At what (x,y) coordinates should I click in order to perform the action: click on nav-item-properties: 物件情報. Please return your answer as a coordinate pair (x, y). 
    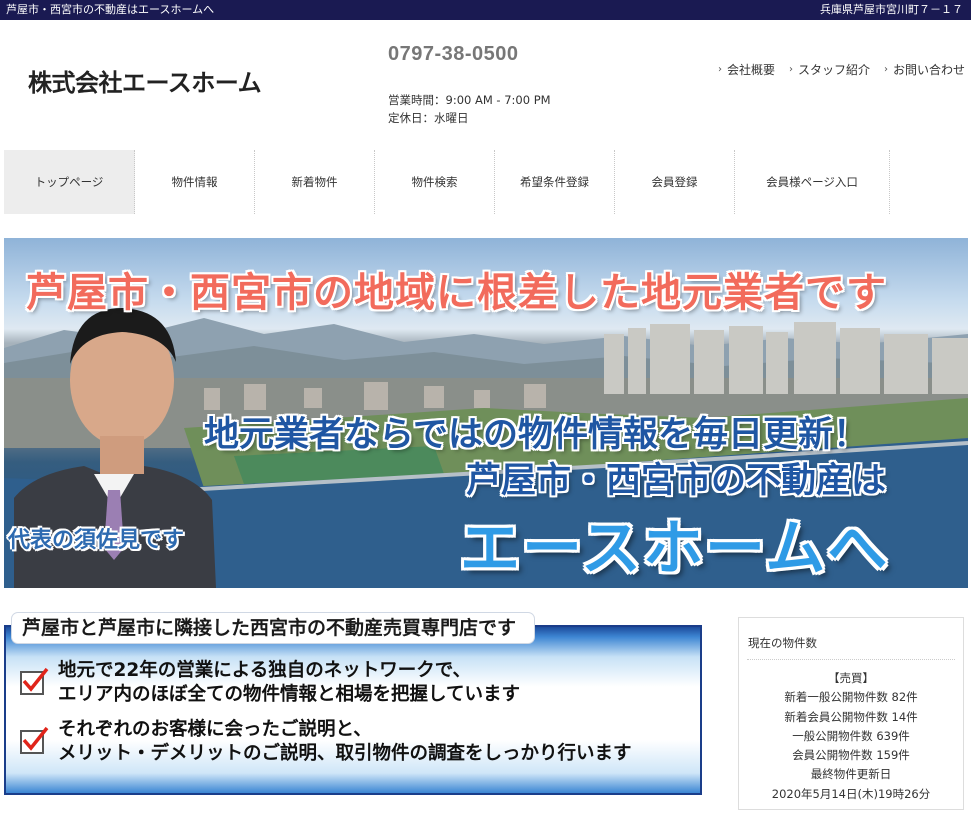
    Looking at the image, I should click on (195, 182).